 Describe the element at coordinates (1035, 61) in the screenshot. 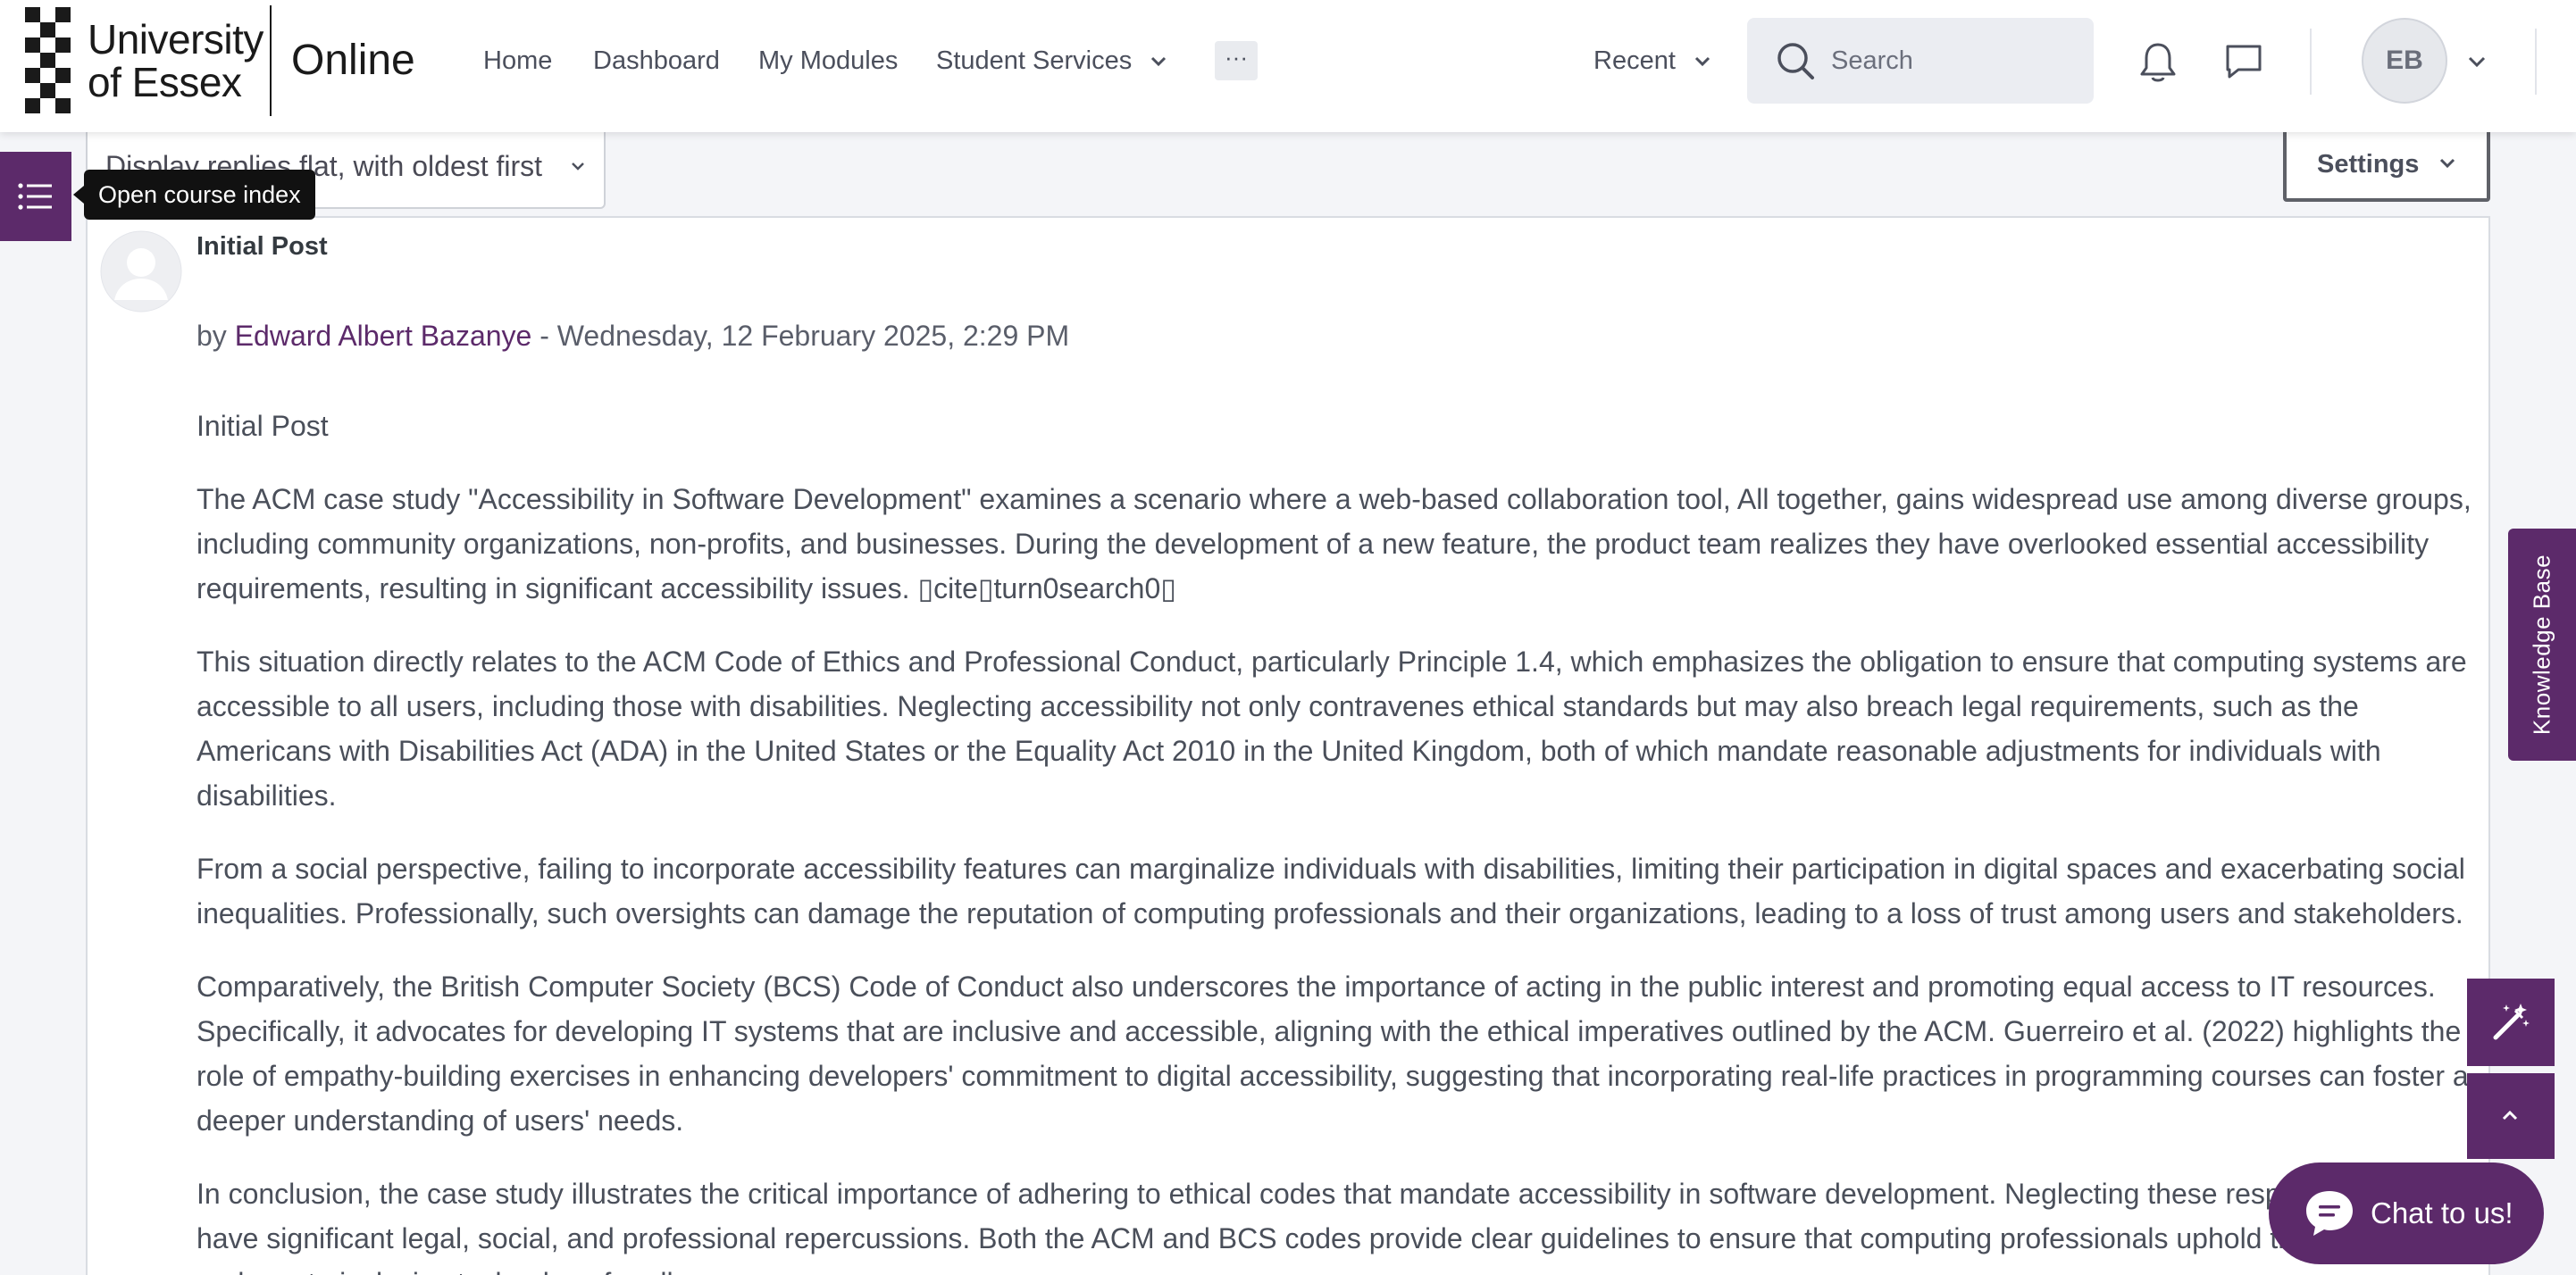

I see `nav-student-services-label: Student Services` at that location.